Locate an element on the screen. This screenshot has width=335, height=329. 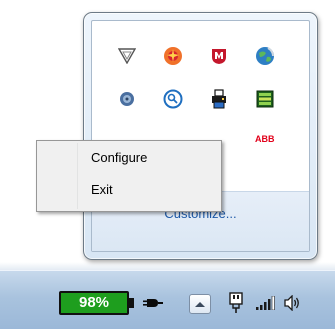
globe-icon is located at coordinates (265, 56).